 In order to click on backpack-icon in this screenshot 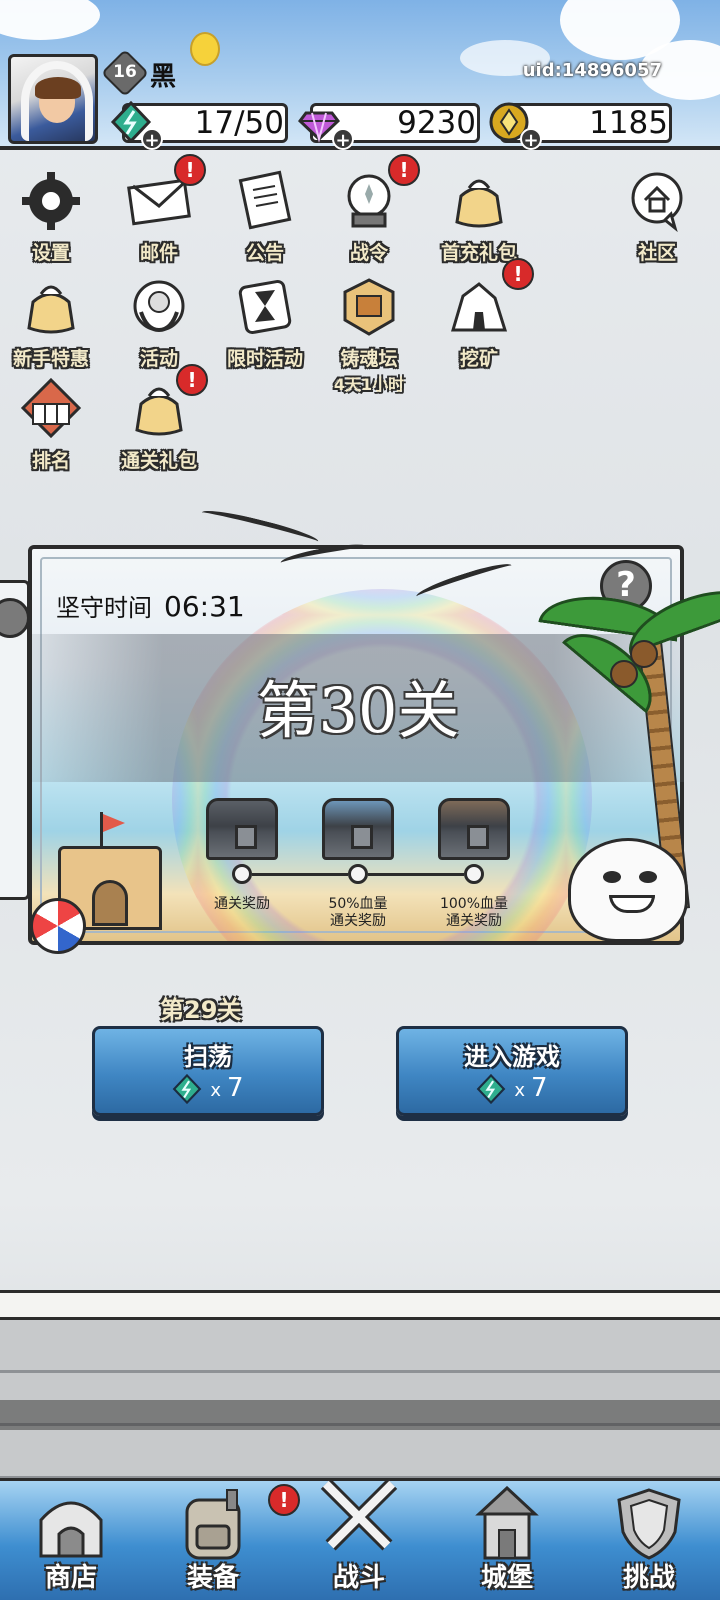, I will do `click(213, 1524)`.